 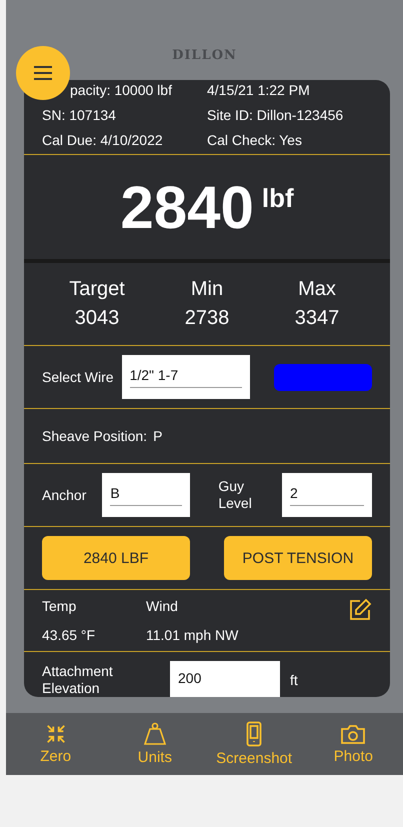 What do you see at coordinates (207, 289) in the screenshot?
I see `limit-label: Min` at bounding box center [207, 289].